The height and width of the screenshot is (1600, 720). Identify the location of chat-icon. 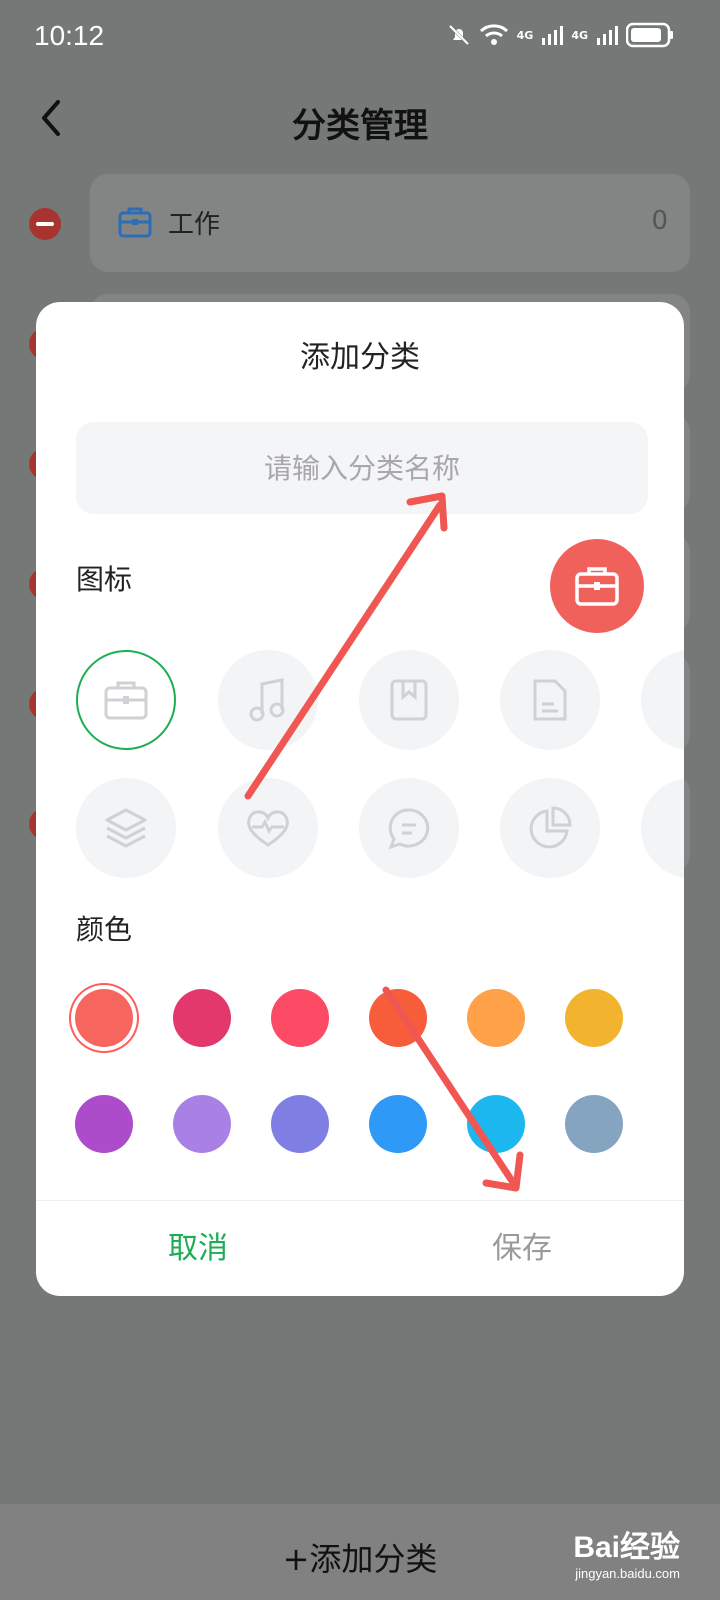
(409, 829).